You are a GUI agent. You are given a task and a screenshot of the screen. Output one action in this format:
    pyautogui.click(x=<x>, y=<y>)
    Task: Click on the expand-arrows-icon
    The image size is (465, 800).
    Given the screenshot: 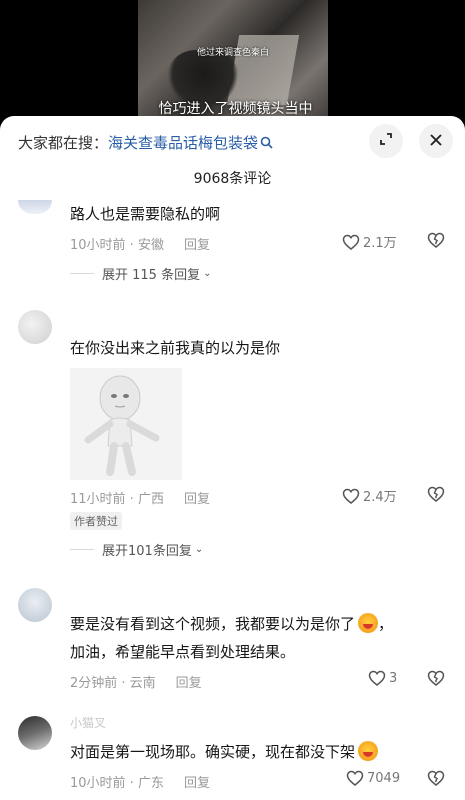 What is the action you would take?
    pyautogui.click(x=386, y=141)
    